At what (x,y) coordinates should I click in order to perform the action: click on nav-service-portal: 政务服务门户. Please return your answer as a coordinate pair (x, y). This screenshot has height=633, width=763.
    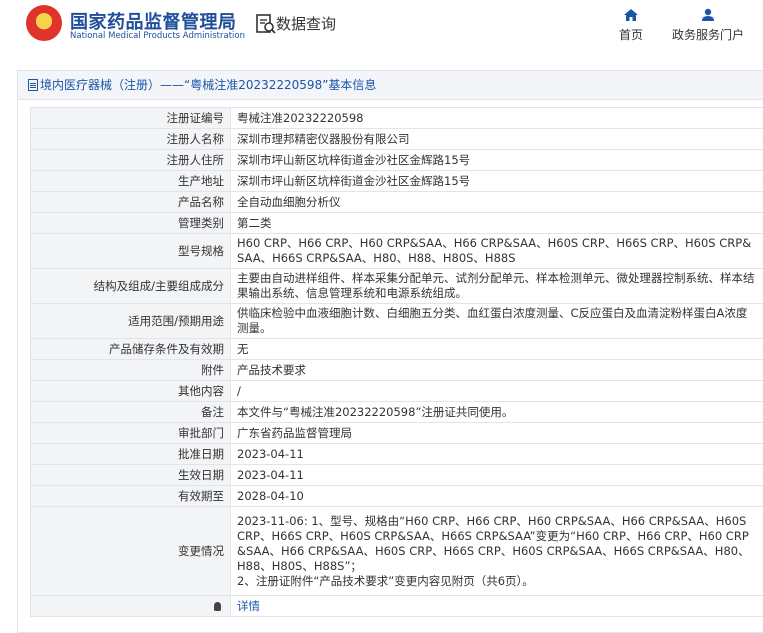
    Looking at the image, I should click on (708, 25).